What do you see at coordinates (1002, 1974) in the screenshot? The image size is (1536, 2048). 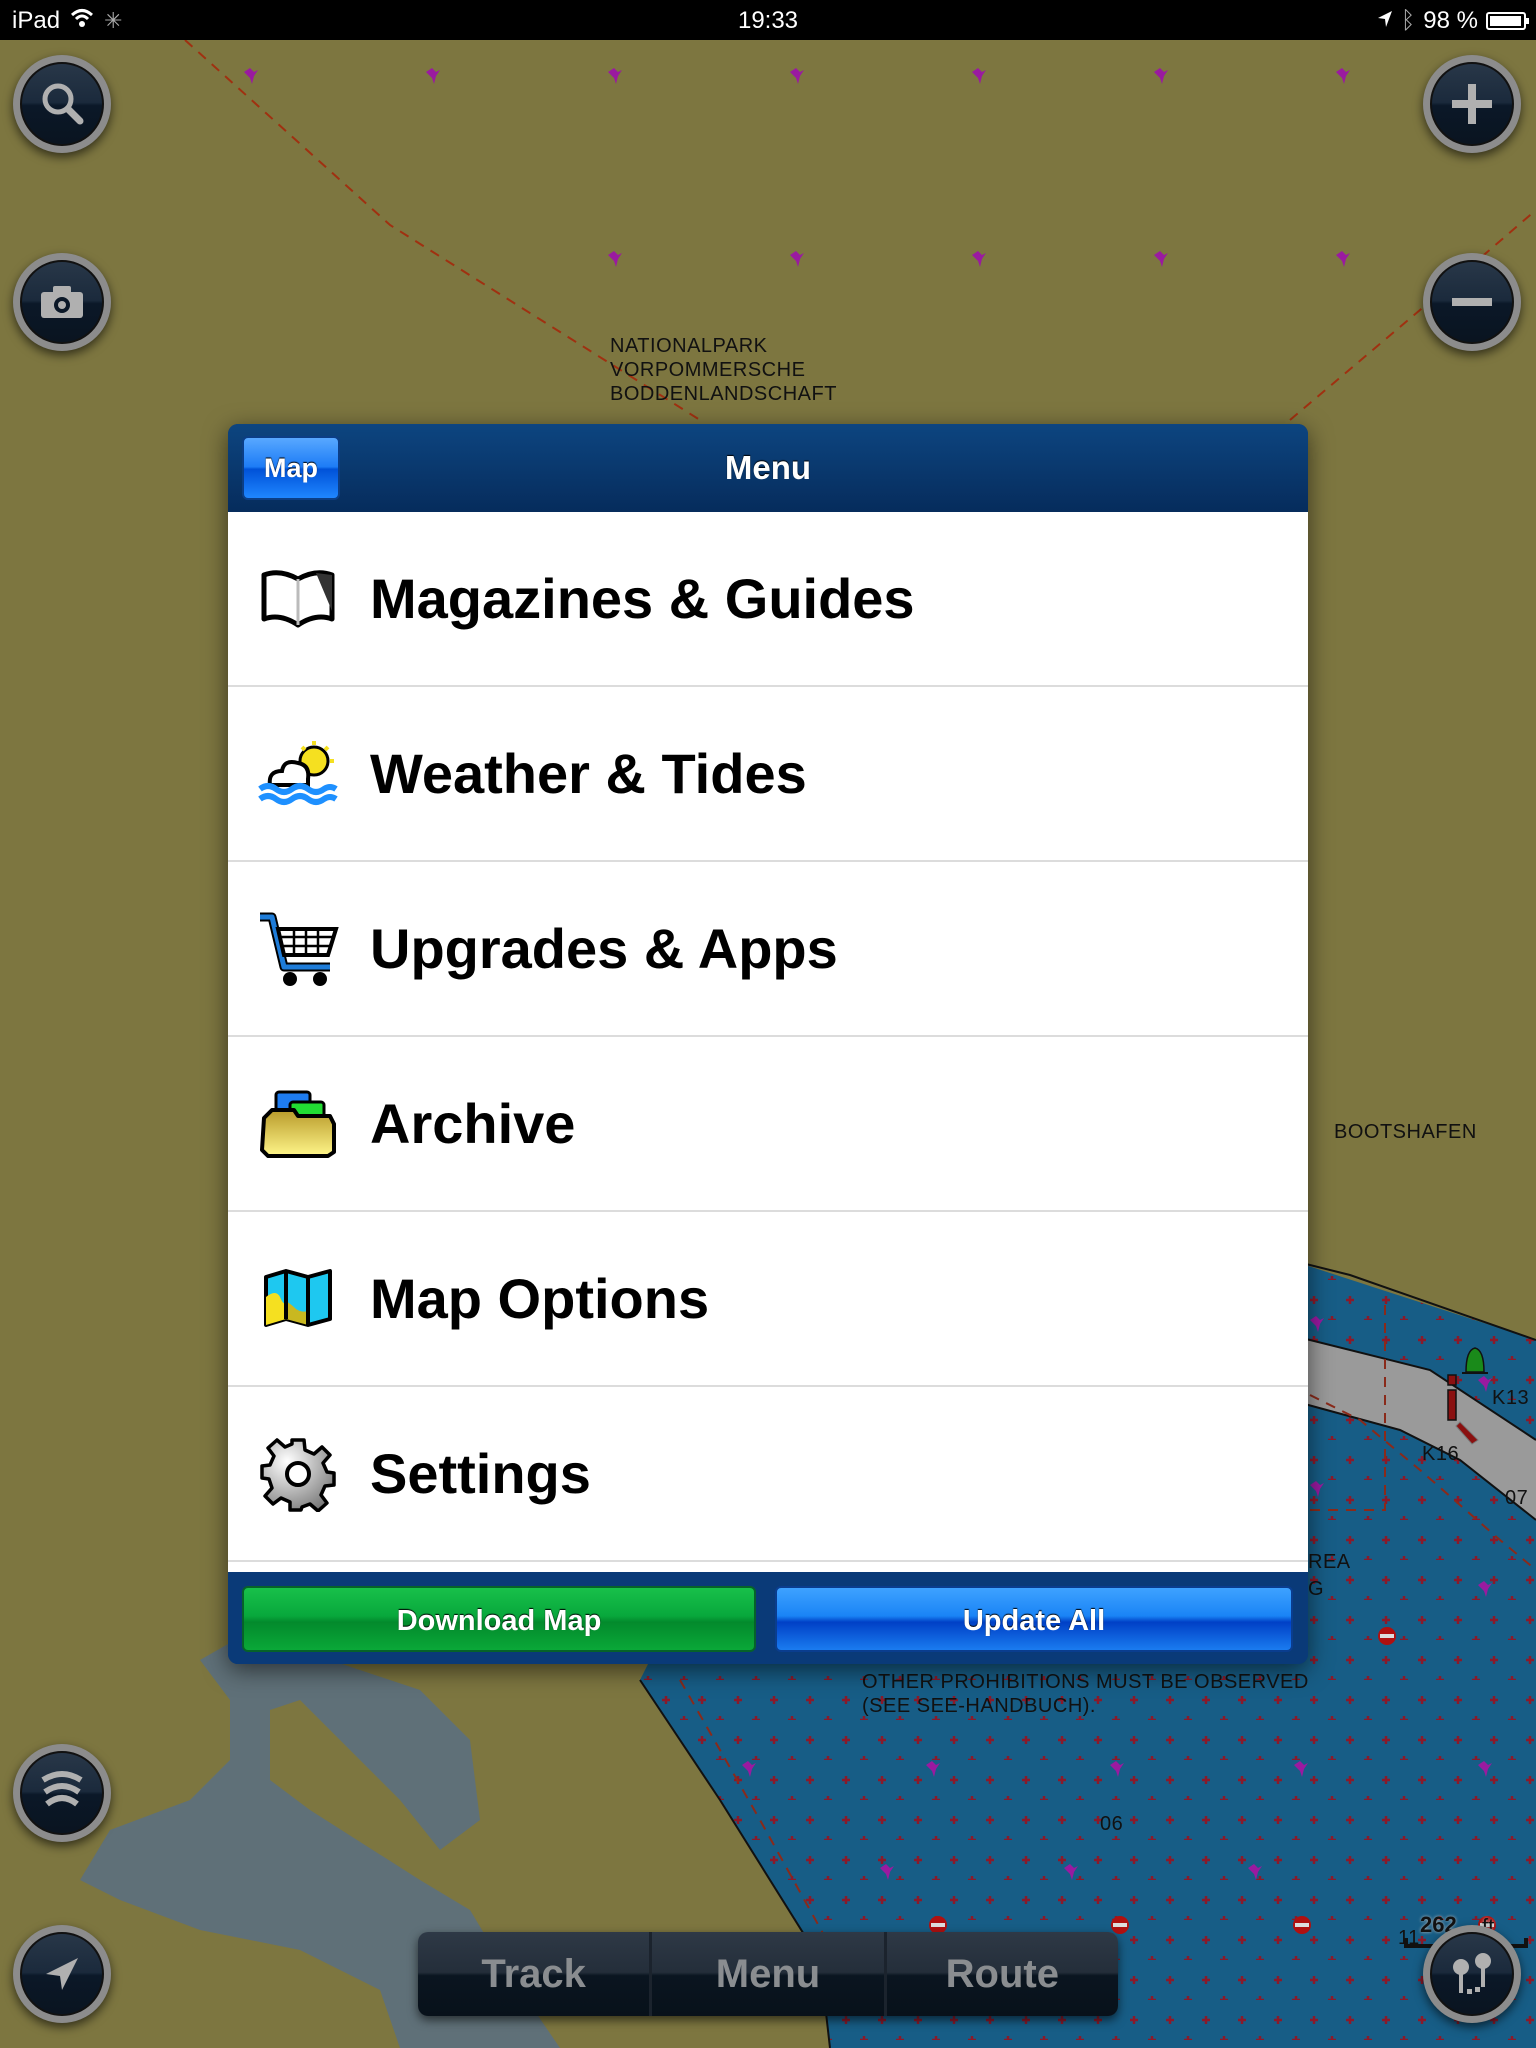 I see `route-button: Route` at bounding box center [1002, 1974].